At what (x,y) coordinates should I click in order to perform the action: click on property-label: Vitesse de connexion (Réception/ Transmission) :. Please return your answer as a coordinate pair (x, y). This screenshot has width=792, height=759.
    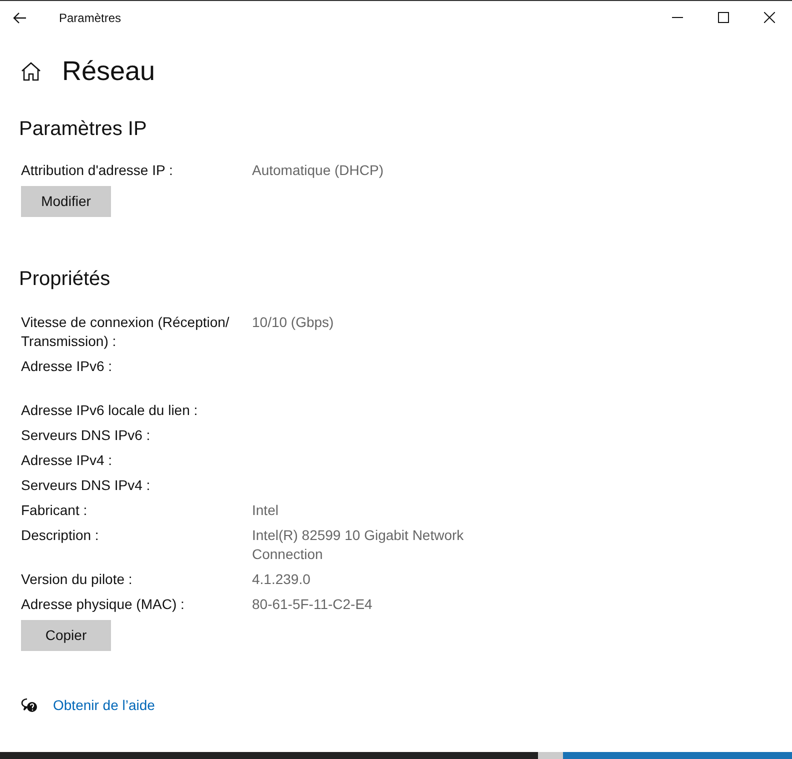
    Looking at the image, I should click on (125, 332).